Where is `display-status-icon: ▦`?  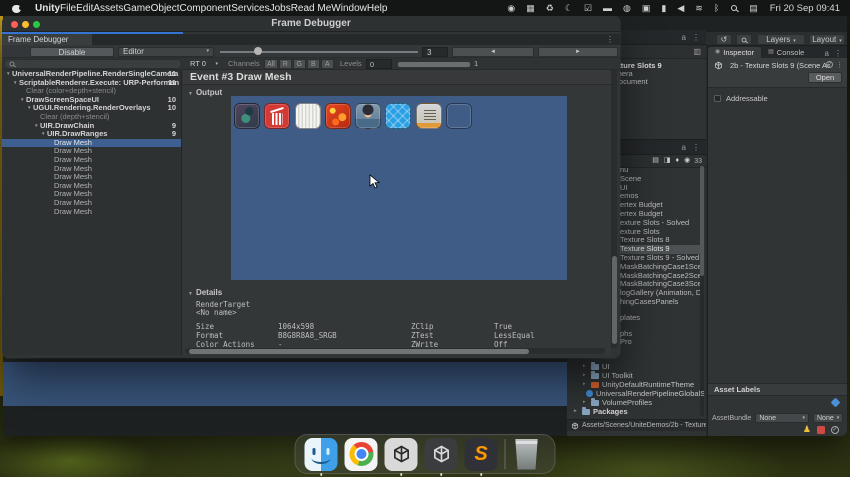
display-status-icon: ▦ is located at coordinates (530, 8).